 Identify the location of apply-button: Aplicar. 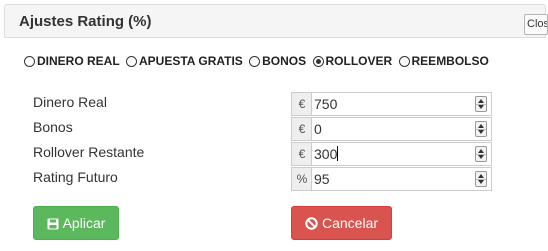
(76, 223).